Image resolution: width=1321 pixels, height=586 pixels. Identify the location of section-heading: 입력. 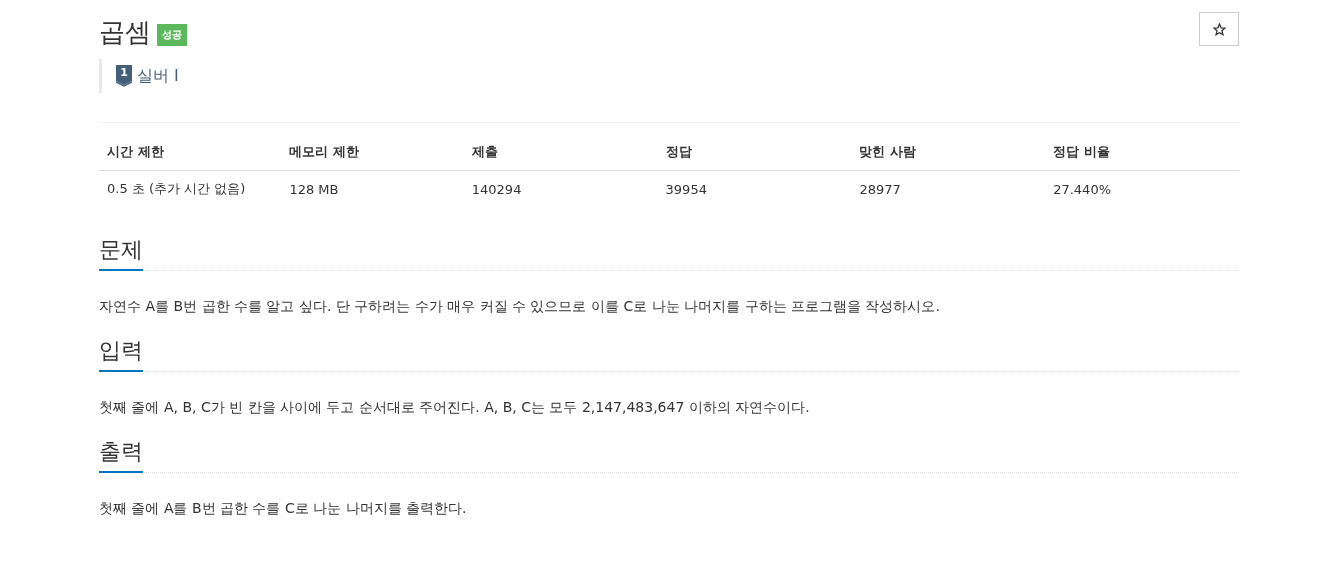
(121, 354).